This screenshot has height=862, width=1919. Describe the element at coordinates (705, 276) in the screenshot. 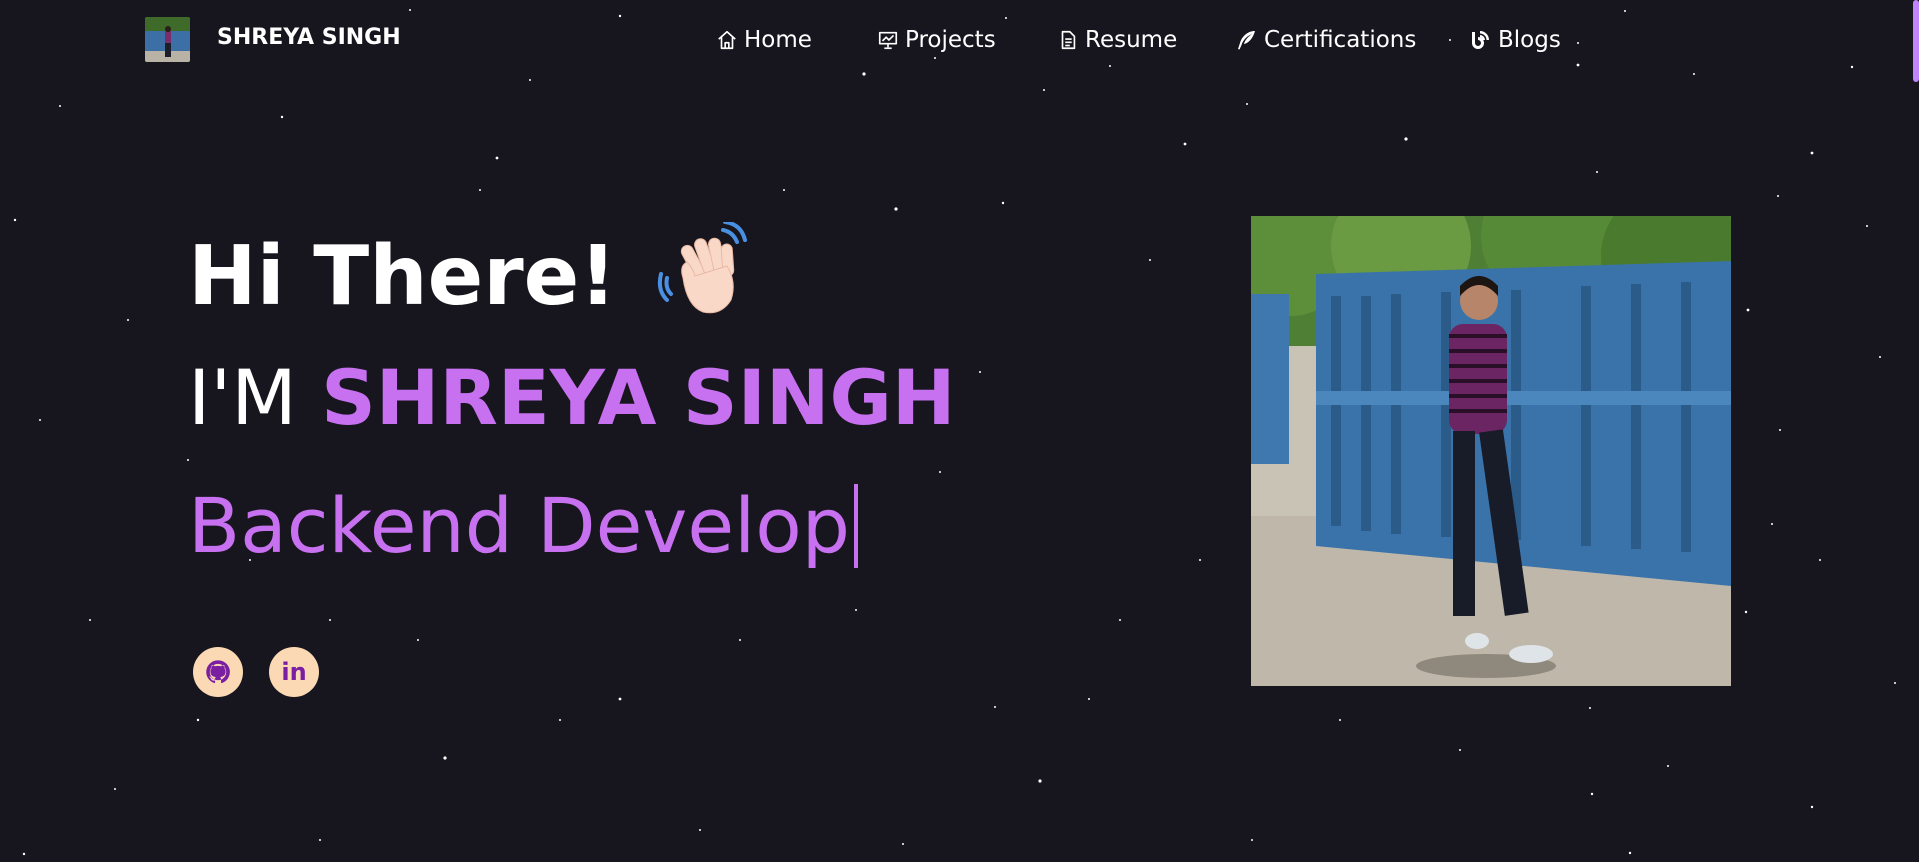

I see `waving-hand-icon` at that location.